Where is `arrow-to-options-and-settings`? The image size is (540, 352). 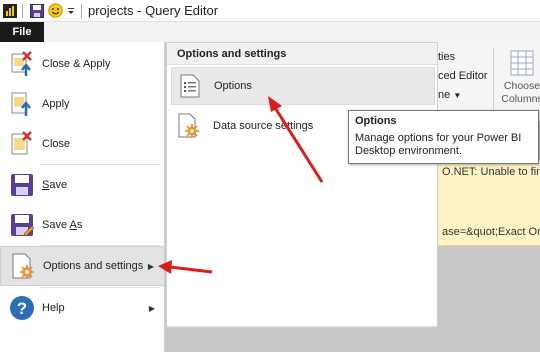 arrow-to-options-and-settings is located at coordinates (185, 267).